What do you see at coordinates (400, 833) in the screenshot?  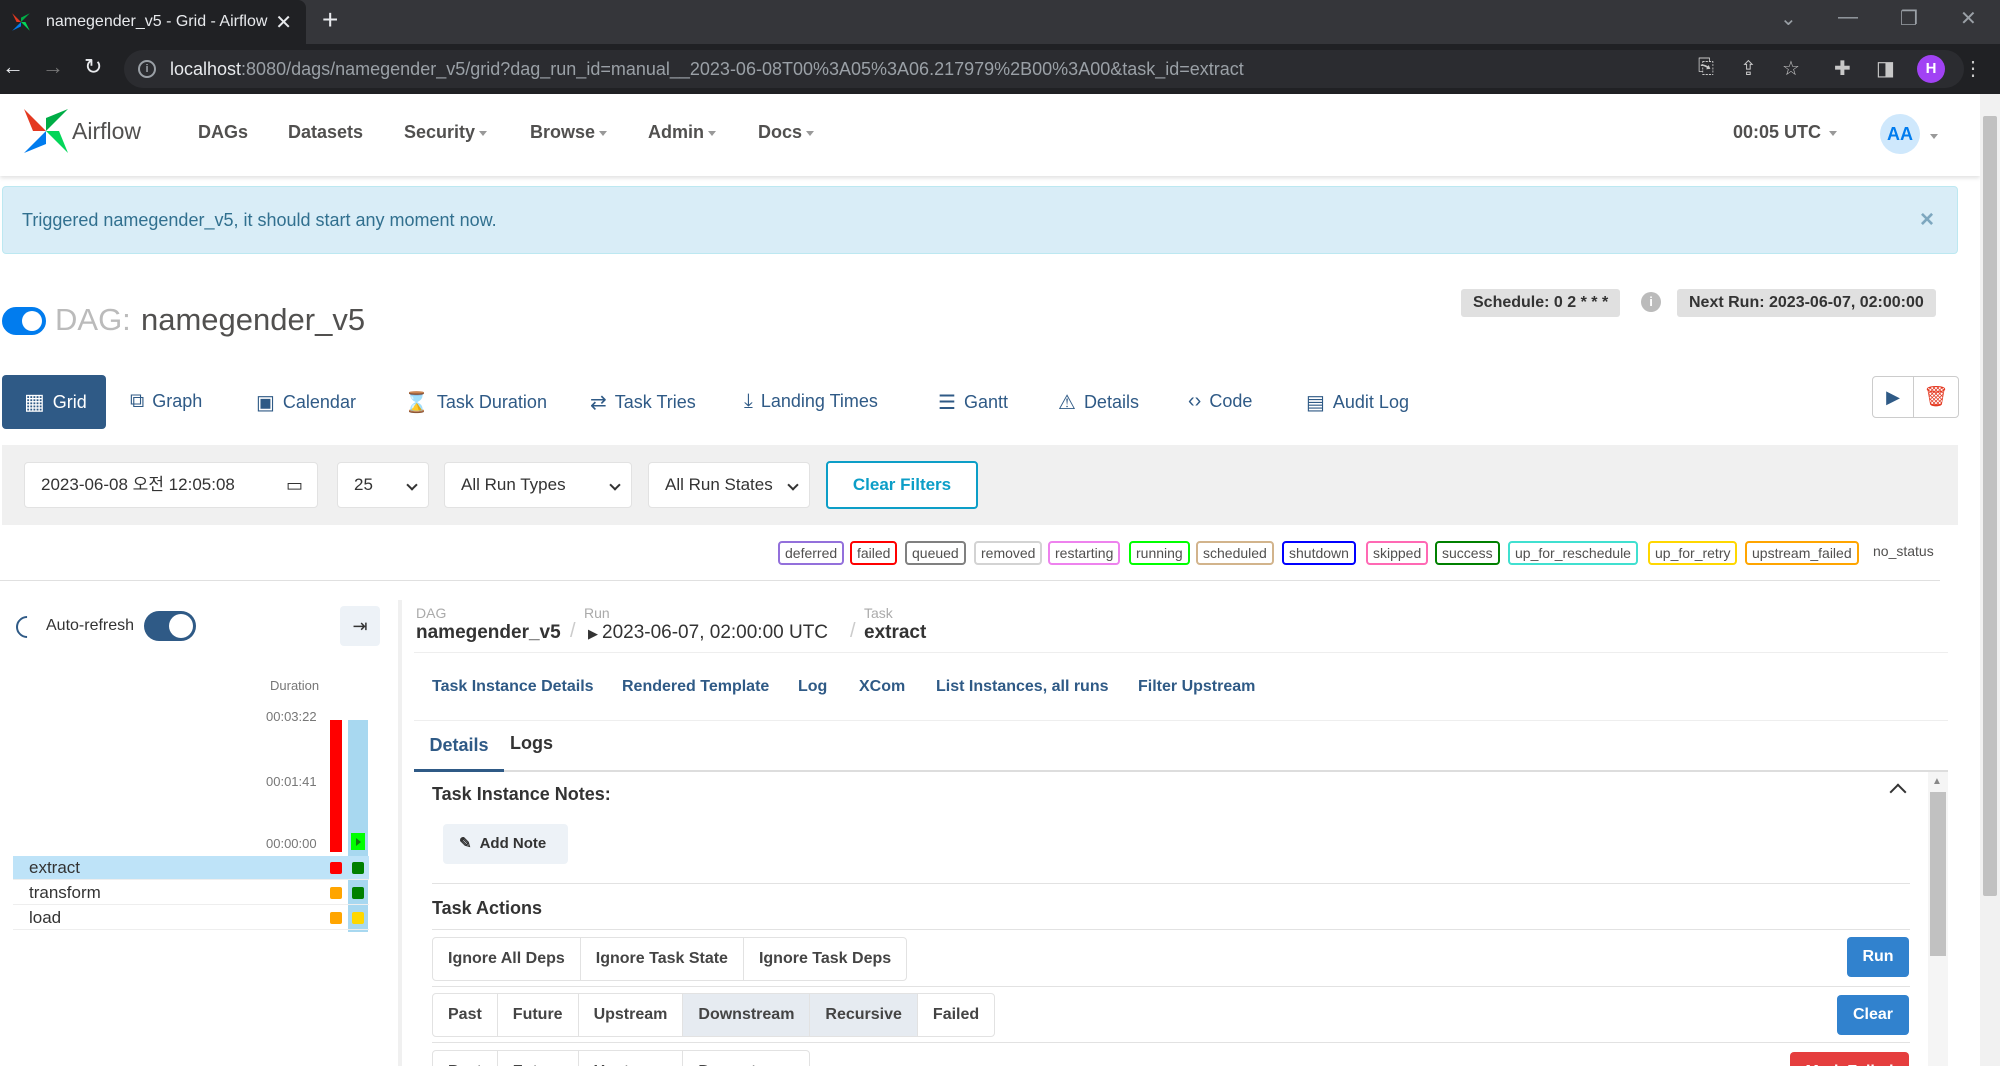 I see `panel-resize-handle` at bounding box center [400, 833].